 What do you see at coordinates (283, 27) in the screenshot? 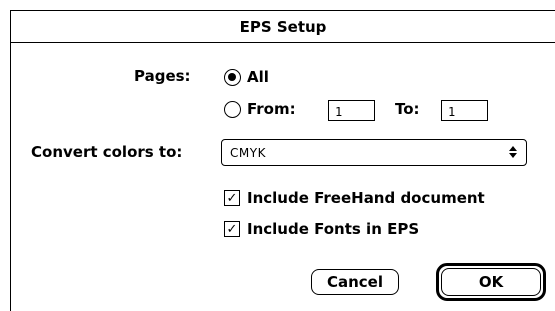
I see `dialog-title: EPS Setup` at bounding box center [283, 27].